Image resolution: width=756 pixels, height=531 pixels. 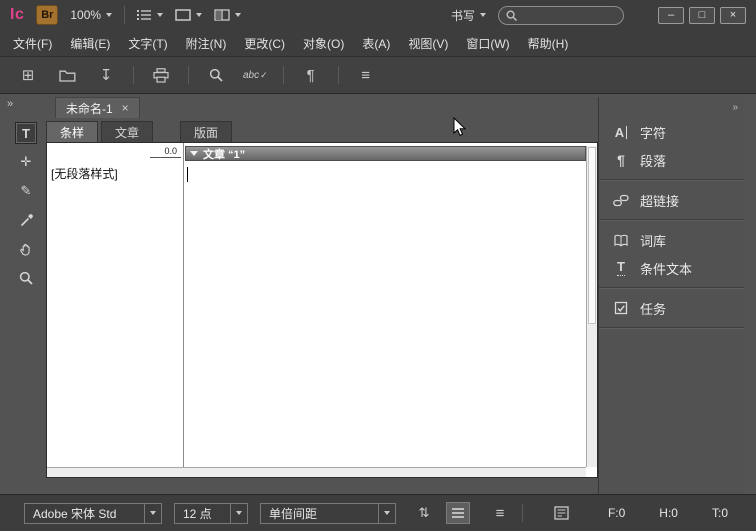 What do you see at coordinates (125, 108) in the screenshot?
I see `close-tab-icon: ×` at bounding box center [125, 108].